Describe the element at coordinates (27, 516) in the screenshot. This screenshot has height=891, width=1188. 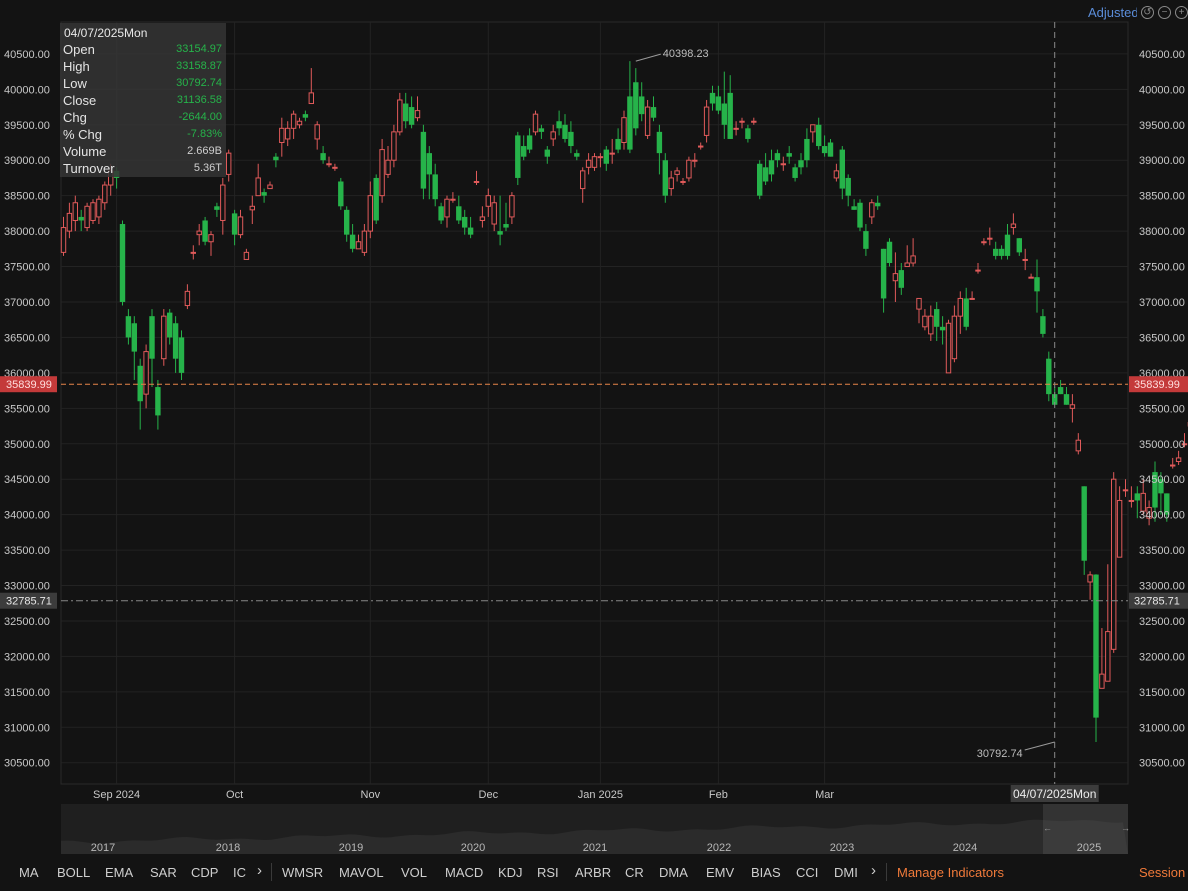
I see `y-tick-label-left: 34000.00` at that location.